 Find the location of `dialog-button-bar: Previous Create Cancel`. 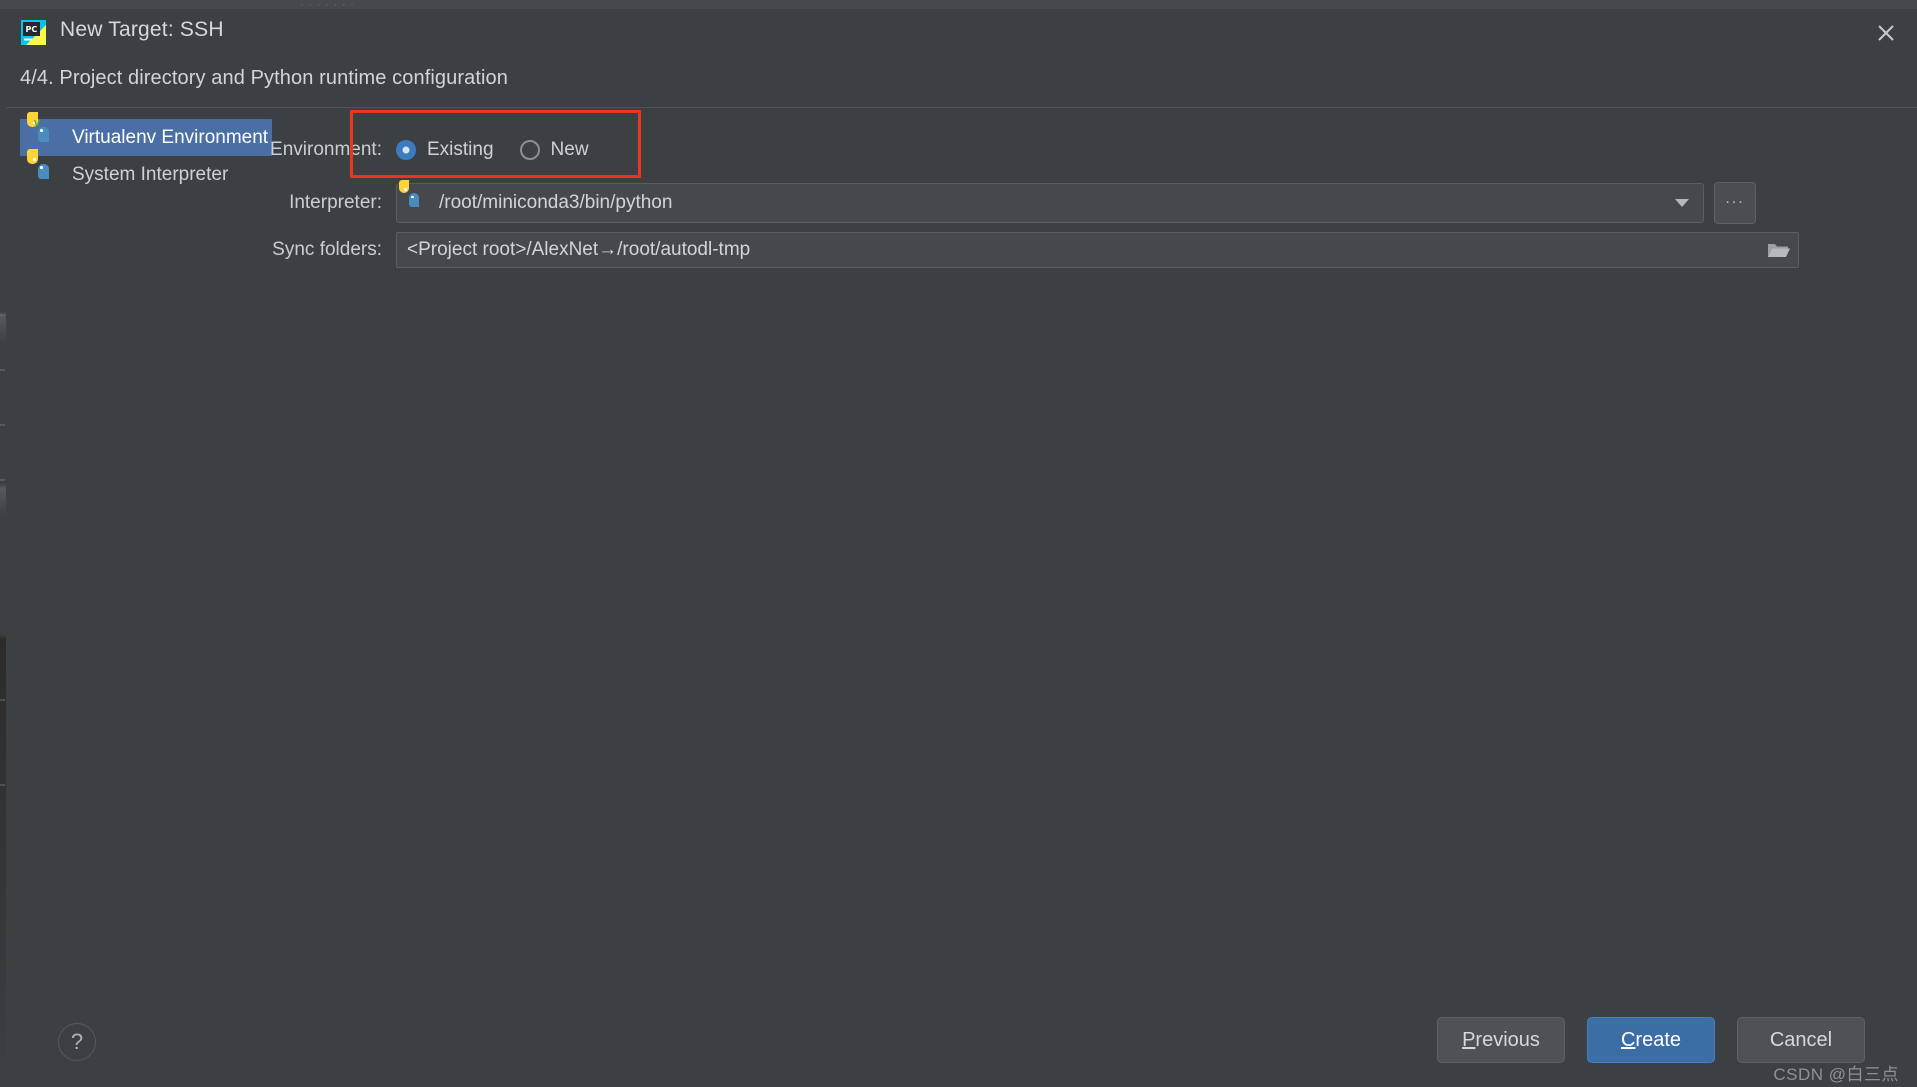

dialog-button-bar: Previous Create Cancel is located at coordinates (1651, 1040).